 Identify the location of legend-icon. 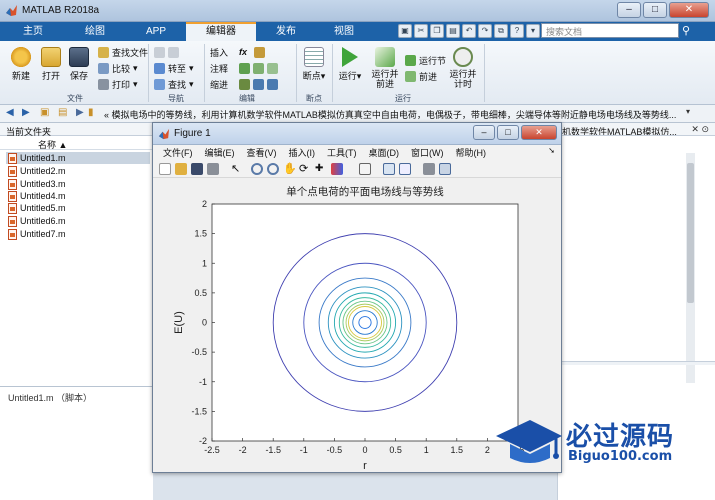
(405, 169).